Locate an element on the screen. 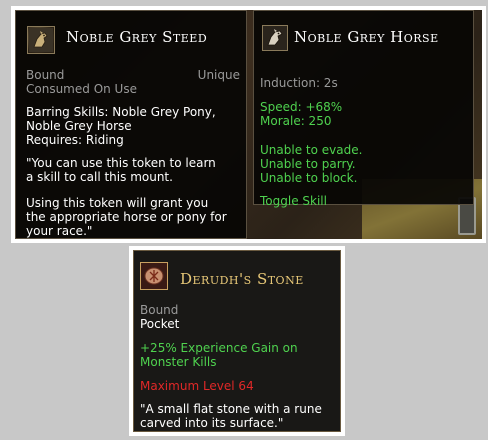 This screenshot has height=440, width=488. stone-bound: Bound is located at coordinates (159, 310).